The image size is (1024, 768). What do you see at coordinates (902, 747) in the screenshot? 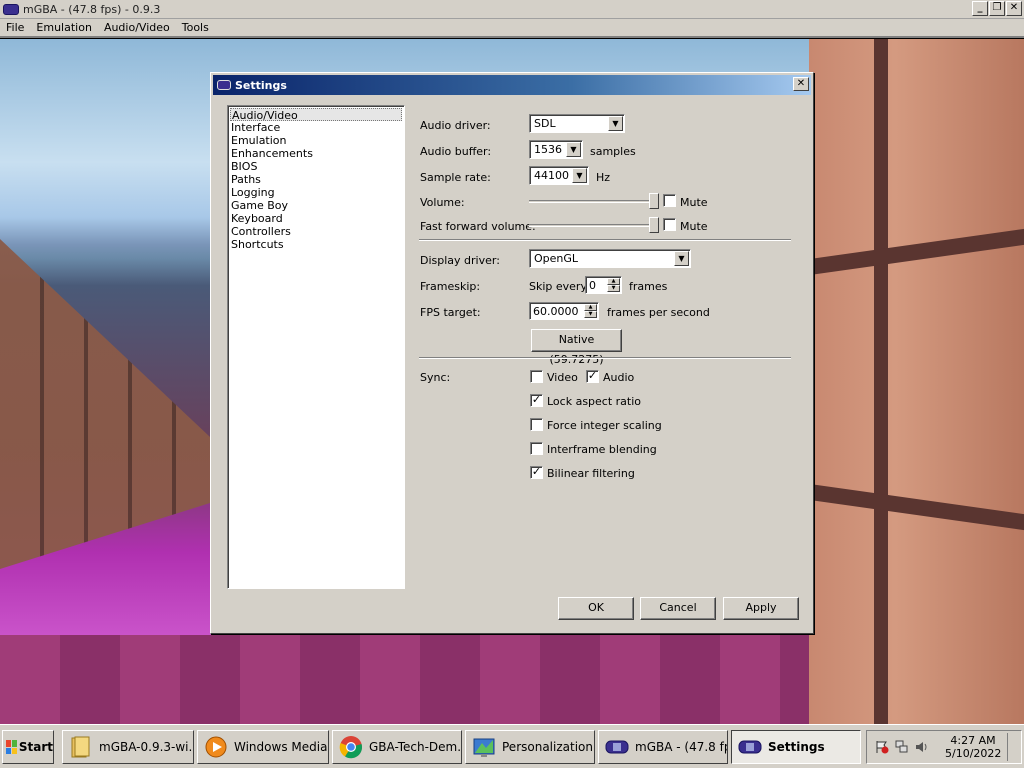
I see `network-icon` at bounding box center [902, 747].